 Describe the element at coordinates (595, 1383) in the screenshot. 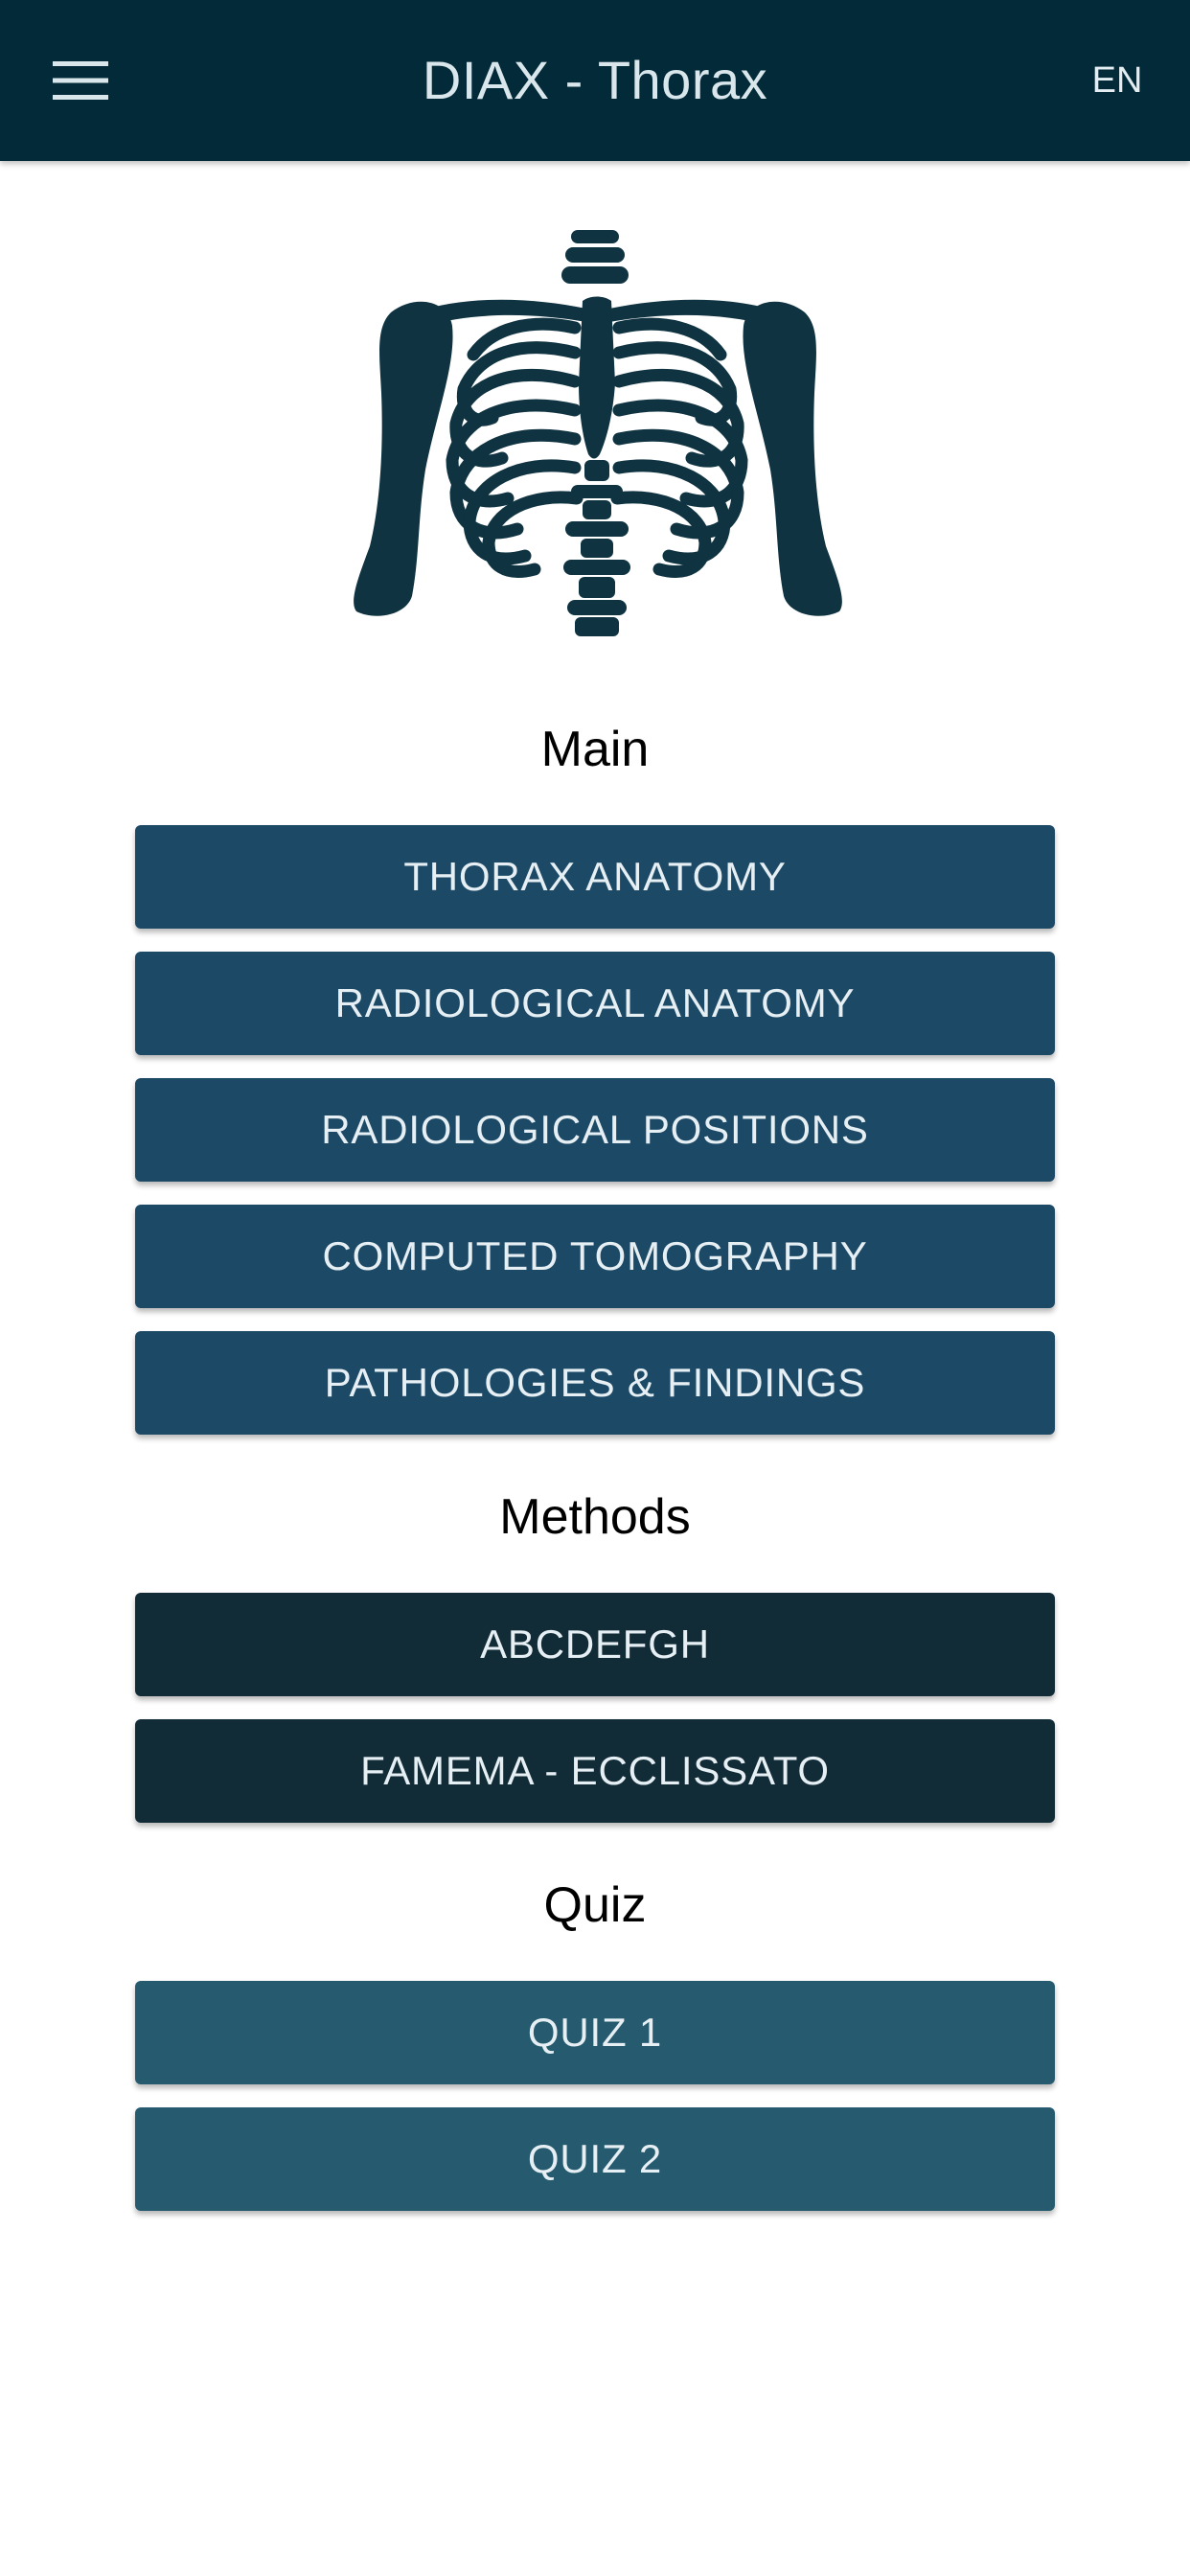

I see `pathologies-findings-button: PATHOLOGIES & FINDINGS` at that location.